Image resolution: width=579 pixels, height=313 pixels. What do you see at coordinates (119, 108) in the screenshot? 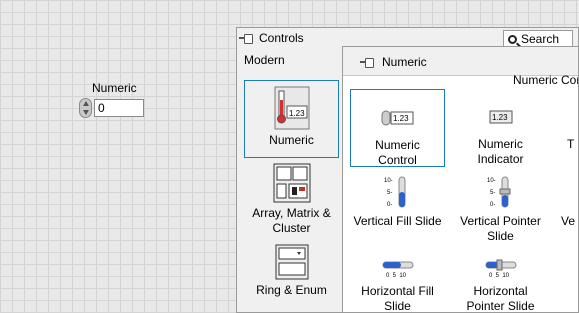
I see `numeric-value-field: 0` at bounding box center [119, 108].